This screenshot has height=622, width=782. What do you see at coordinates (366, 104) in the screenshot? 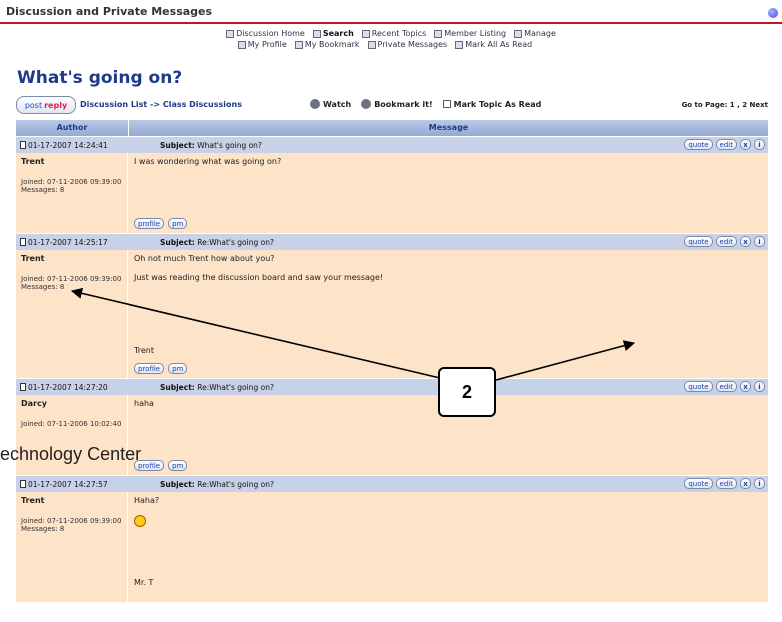
I see `globe-icon` at bounding box center [366, 104].